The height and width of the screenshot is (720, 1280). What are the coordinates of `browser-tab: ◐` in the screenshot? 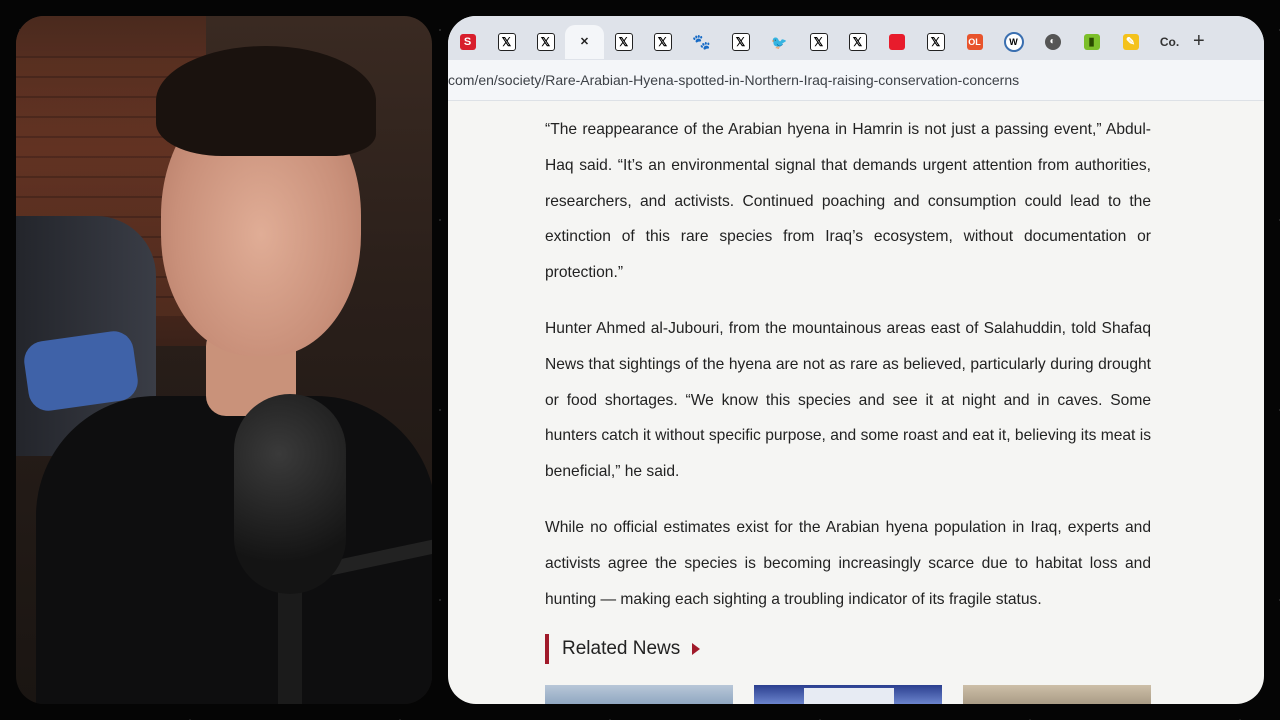 It's located at (1052, 42).